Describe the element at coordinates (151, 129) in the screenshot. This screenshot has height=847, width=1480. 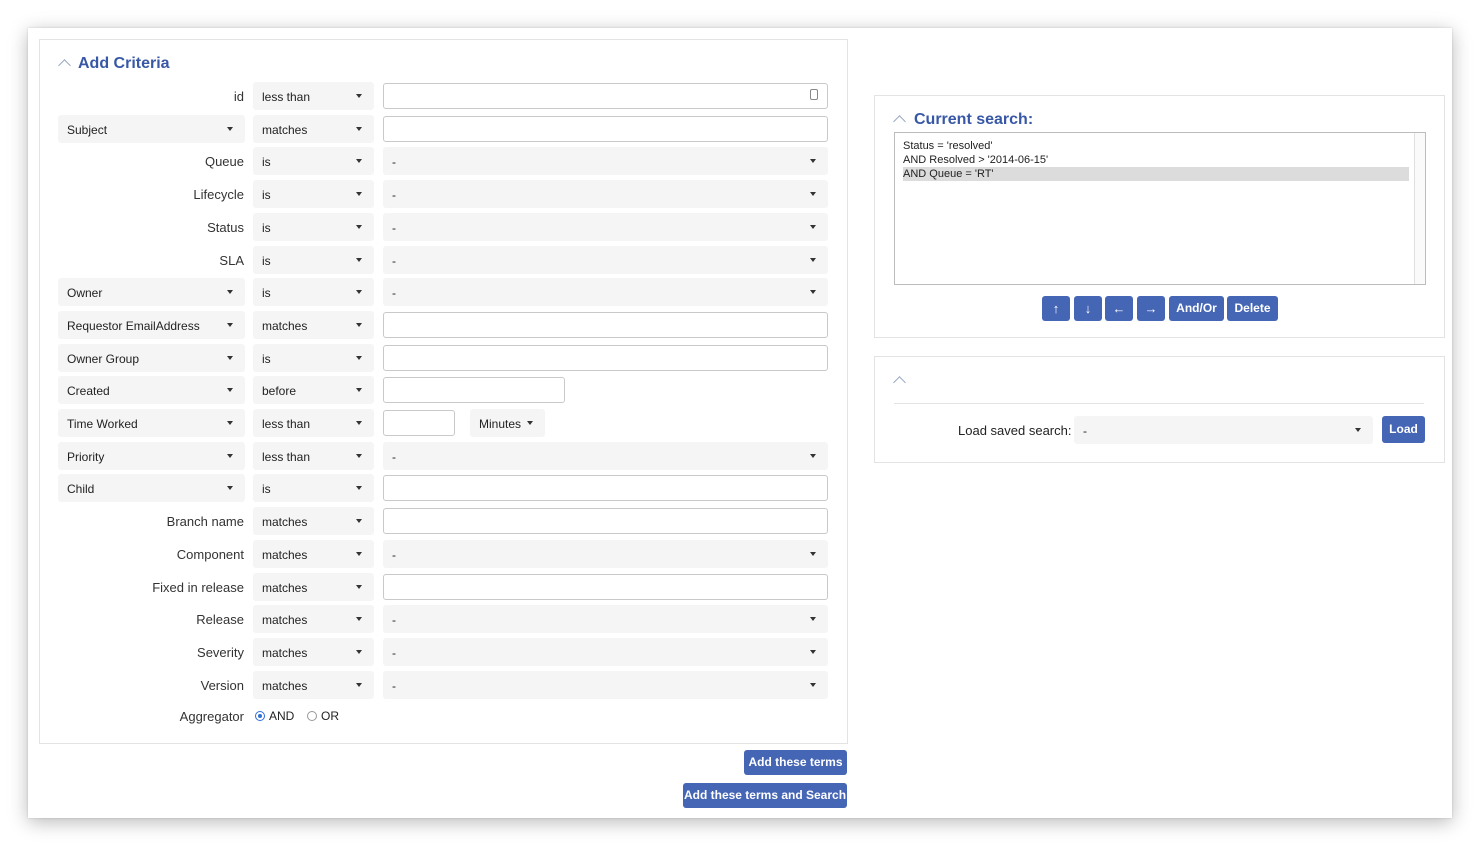
I see `field-select: Subject` at that location.